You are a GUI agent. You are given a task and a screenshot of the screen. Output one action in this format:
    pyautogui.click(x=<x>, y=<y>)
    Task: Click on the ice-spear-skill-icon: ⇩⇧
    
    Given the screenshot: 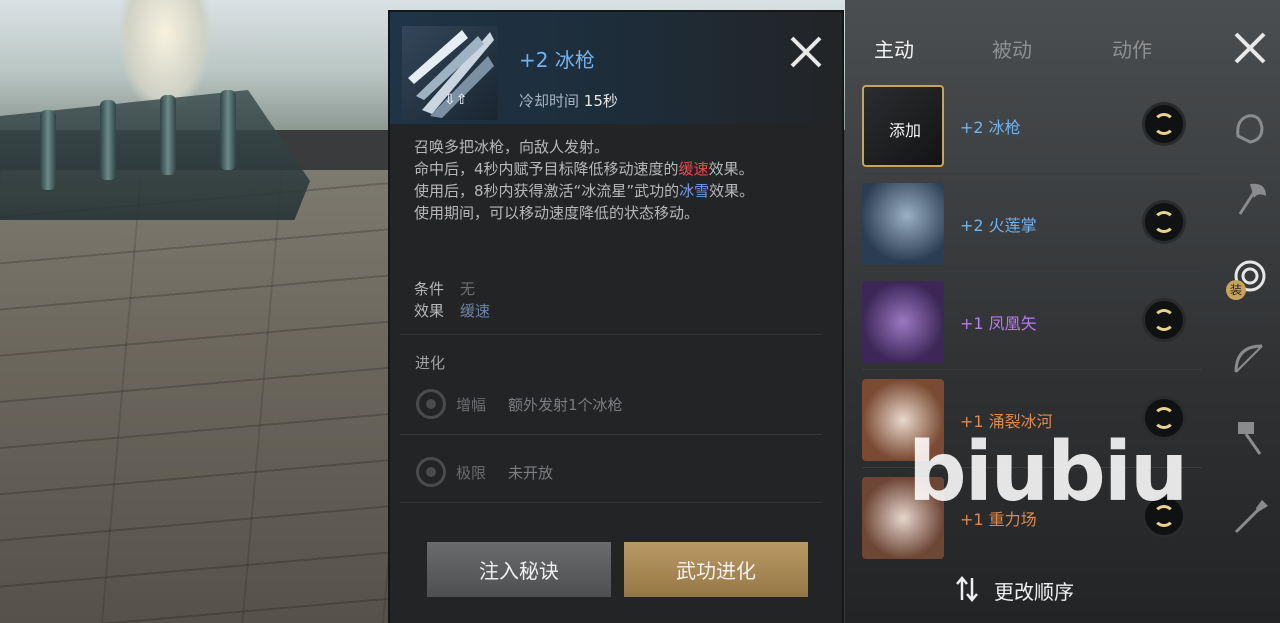 What is the action you would take?
    pyautogui.click(x=450, y=73)
    